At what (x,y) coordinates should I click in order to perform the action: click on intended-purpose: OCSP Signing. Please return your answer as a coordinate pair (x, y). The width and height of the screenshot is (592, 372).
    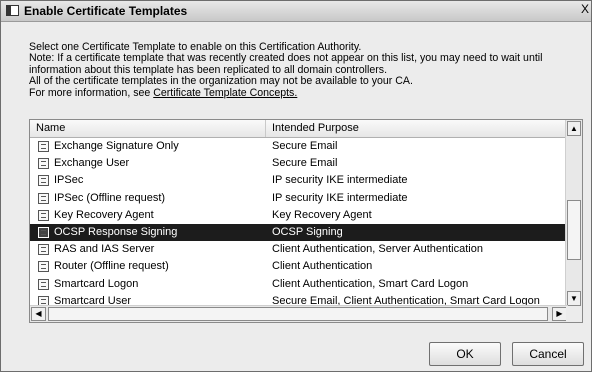
    Looking at the image, I should click on (307, 231).